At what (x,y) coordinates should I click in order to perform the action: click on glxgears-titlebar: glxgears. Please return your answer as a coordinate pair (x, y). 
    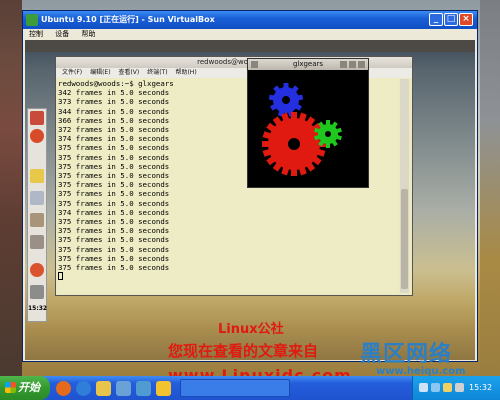
    Looking at the image, I should click on (308, 64).